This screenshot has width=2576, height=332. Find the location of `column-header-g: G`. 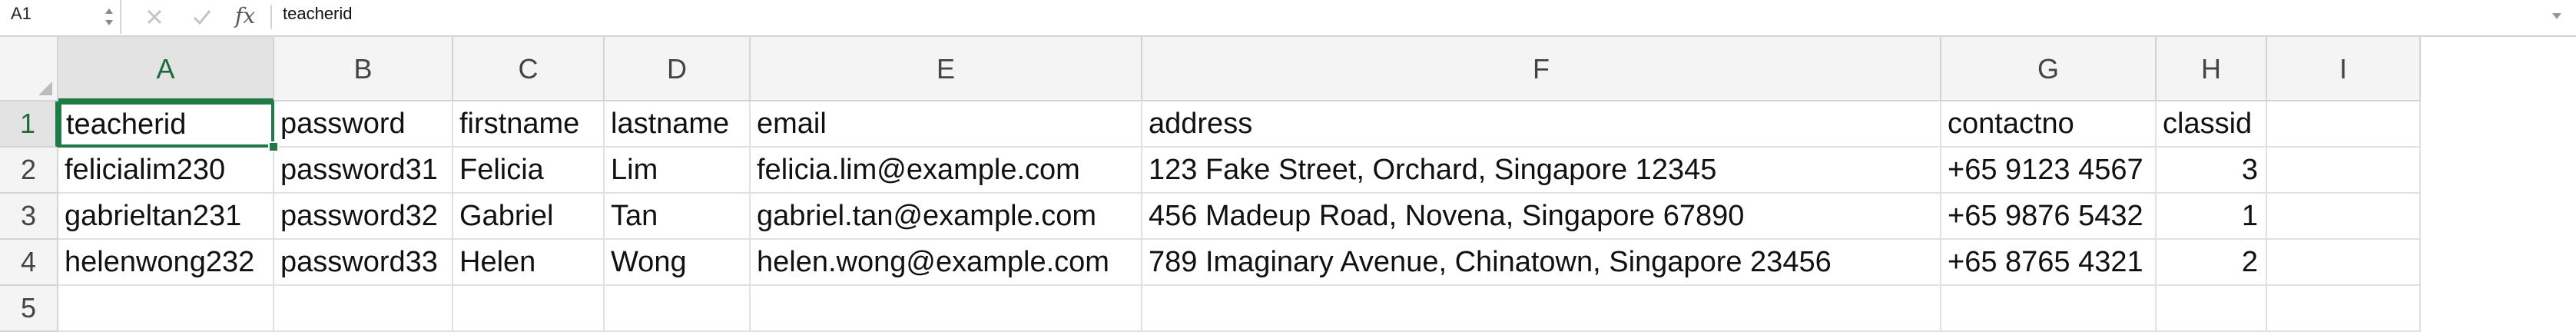

column-header-g: G is located at coordinates (2049, 69).